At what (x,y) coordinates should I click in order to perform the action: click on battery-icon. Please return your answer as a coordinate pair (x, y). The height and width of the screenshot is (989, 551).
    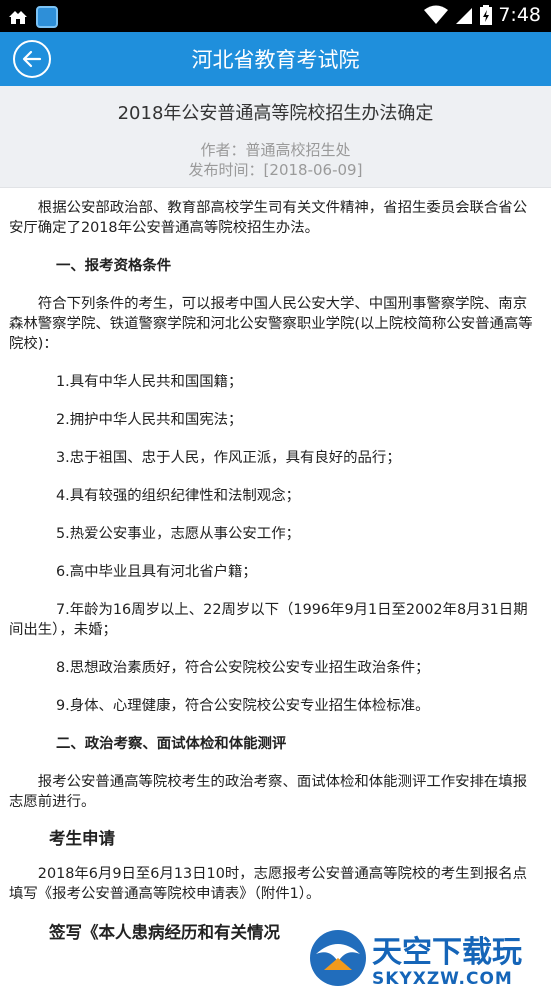
    Looking at the image, I should click on (486, 15).